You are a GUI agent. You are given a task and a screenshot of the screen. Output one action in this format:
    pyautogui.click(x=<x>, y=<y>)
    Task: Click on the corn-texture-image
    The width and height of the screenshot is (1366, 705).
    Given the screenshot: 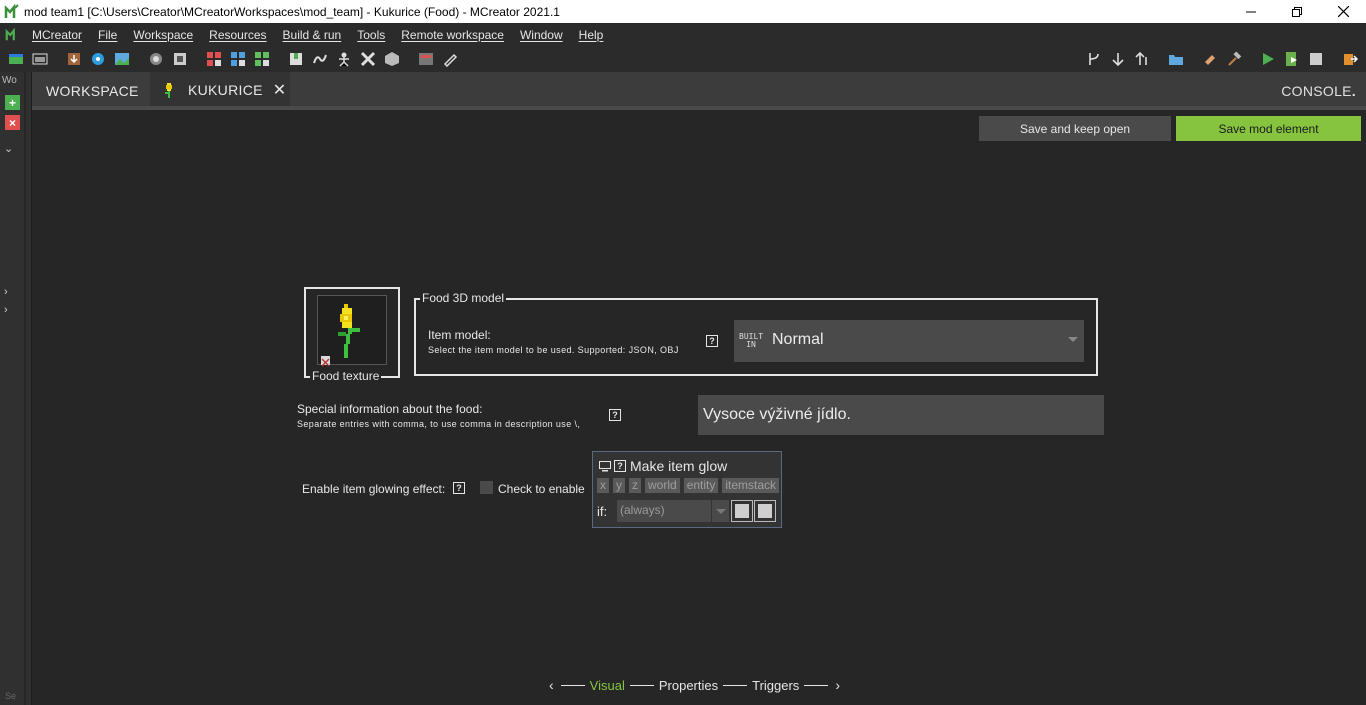 What is the action you would take?
    pyautogui.click(x=349, y=331)
    